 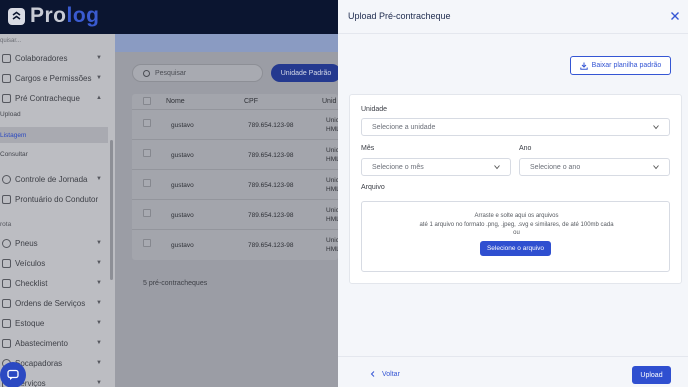 I want to click on column-header-cpf: CPF, so click(x=251, y=101).